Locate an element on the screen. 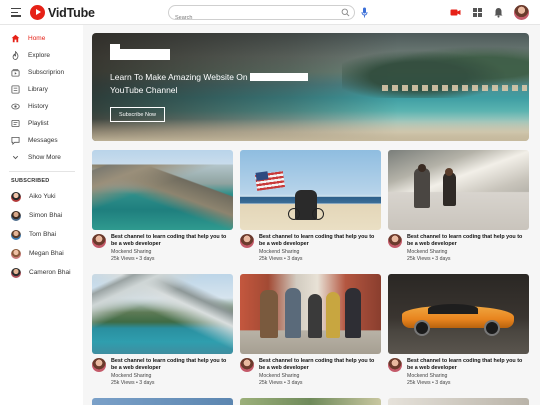 Image resolution: width=540 pixels, height=405 pixels. subscription-item: Simon Bhai is located at coordinates (41, 216).